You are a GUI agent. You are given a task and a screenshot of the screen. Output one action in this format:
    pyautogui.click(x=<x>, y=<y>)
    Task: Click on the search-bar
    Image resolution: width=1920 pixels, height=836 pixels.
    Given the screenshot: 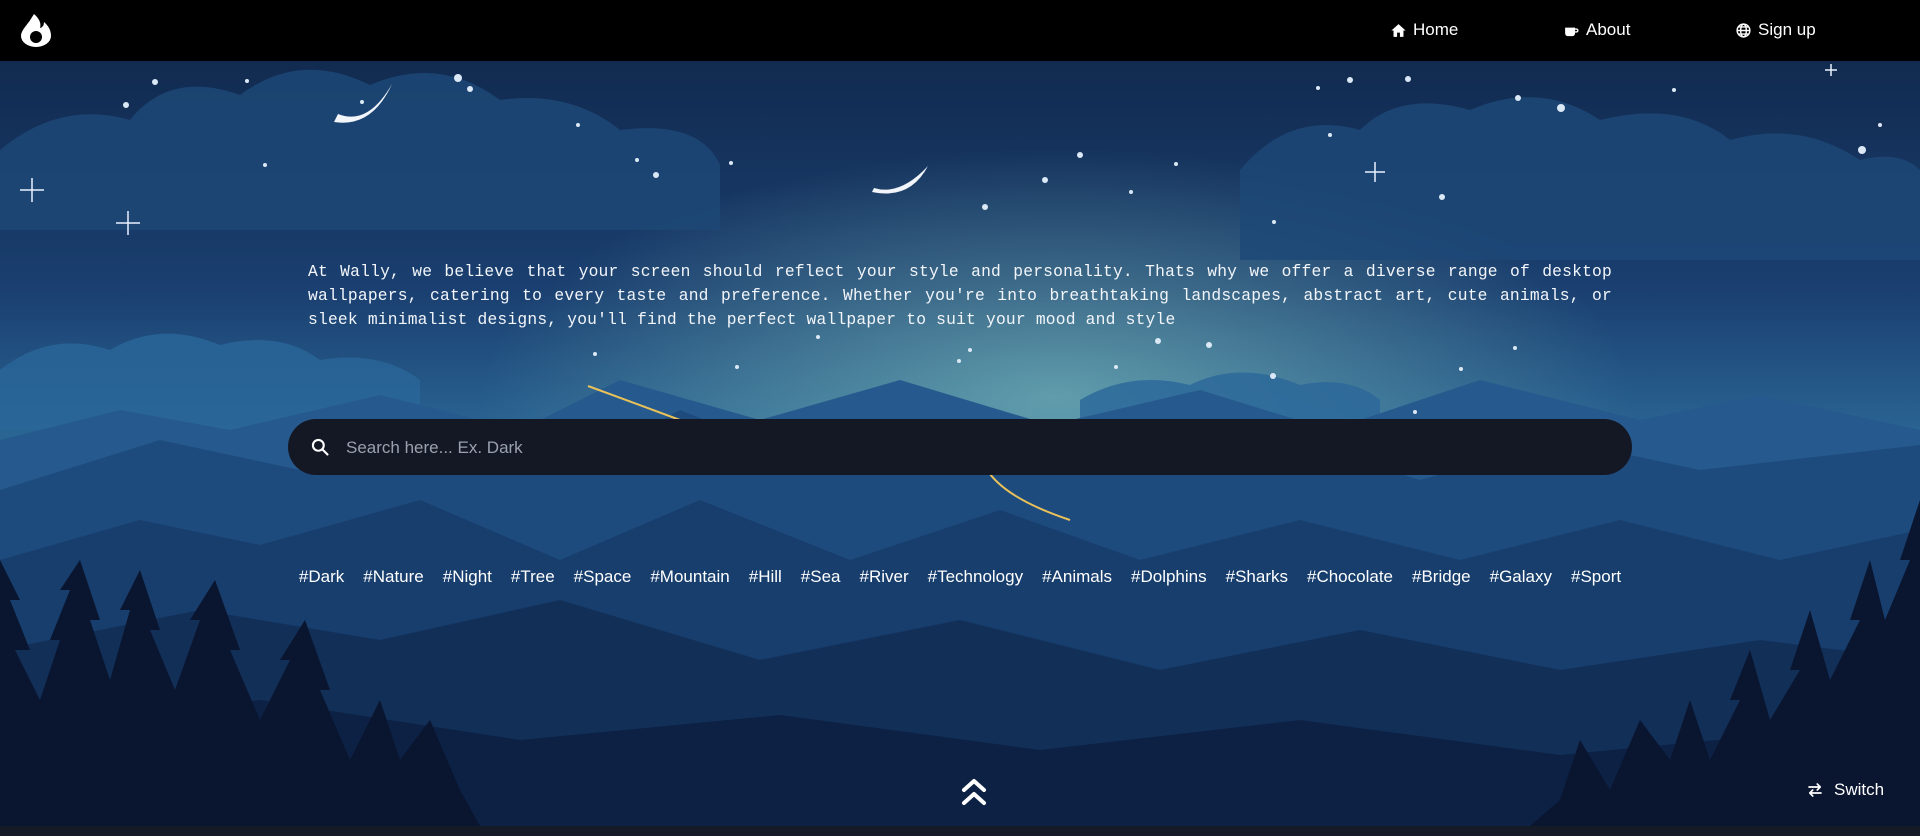 What is the action you would take?
    pyautogui.click(x=960, y=448)
    